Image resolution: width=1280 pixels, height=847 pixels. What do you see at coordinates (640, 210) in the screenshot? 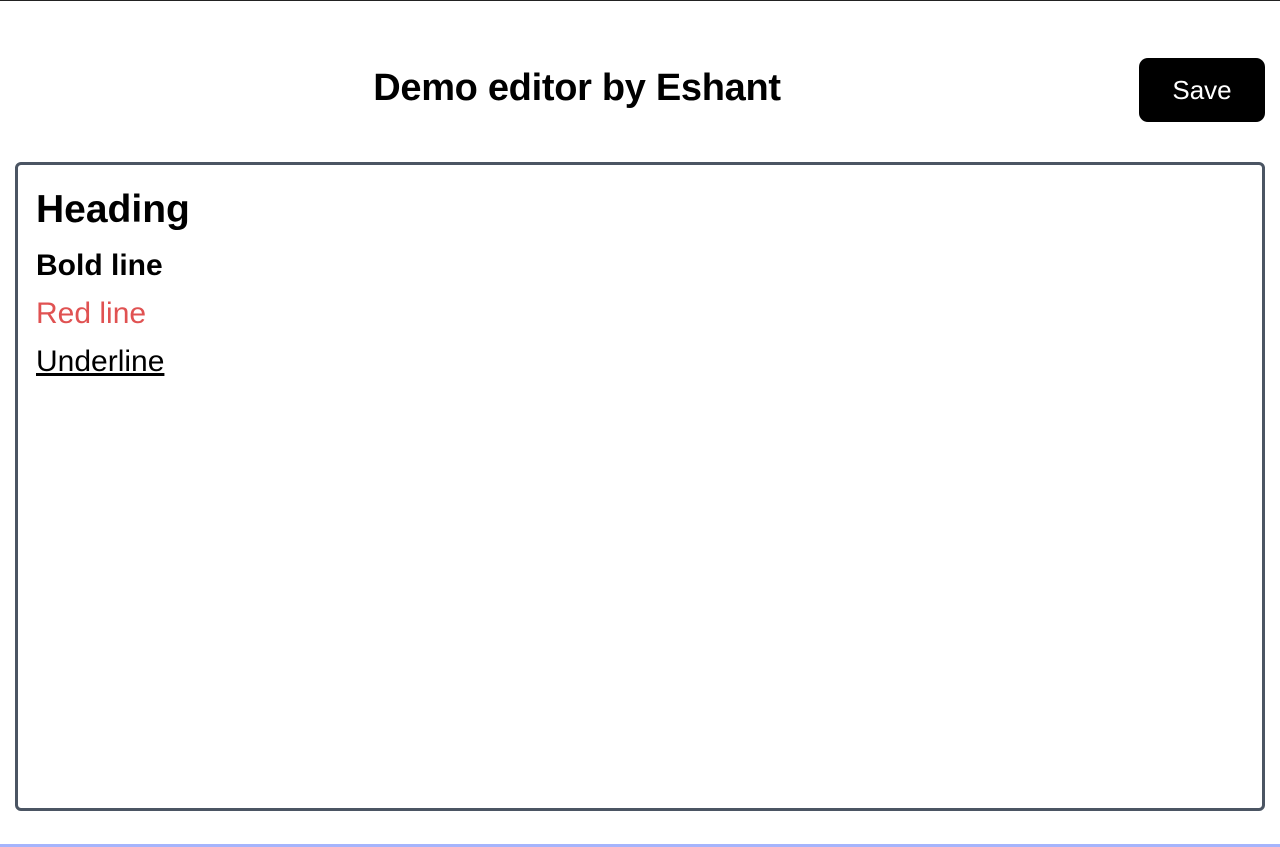
I see `editor-heading-line: Heading` at bounding box center [640, 210].